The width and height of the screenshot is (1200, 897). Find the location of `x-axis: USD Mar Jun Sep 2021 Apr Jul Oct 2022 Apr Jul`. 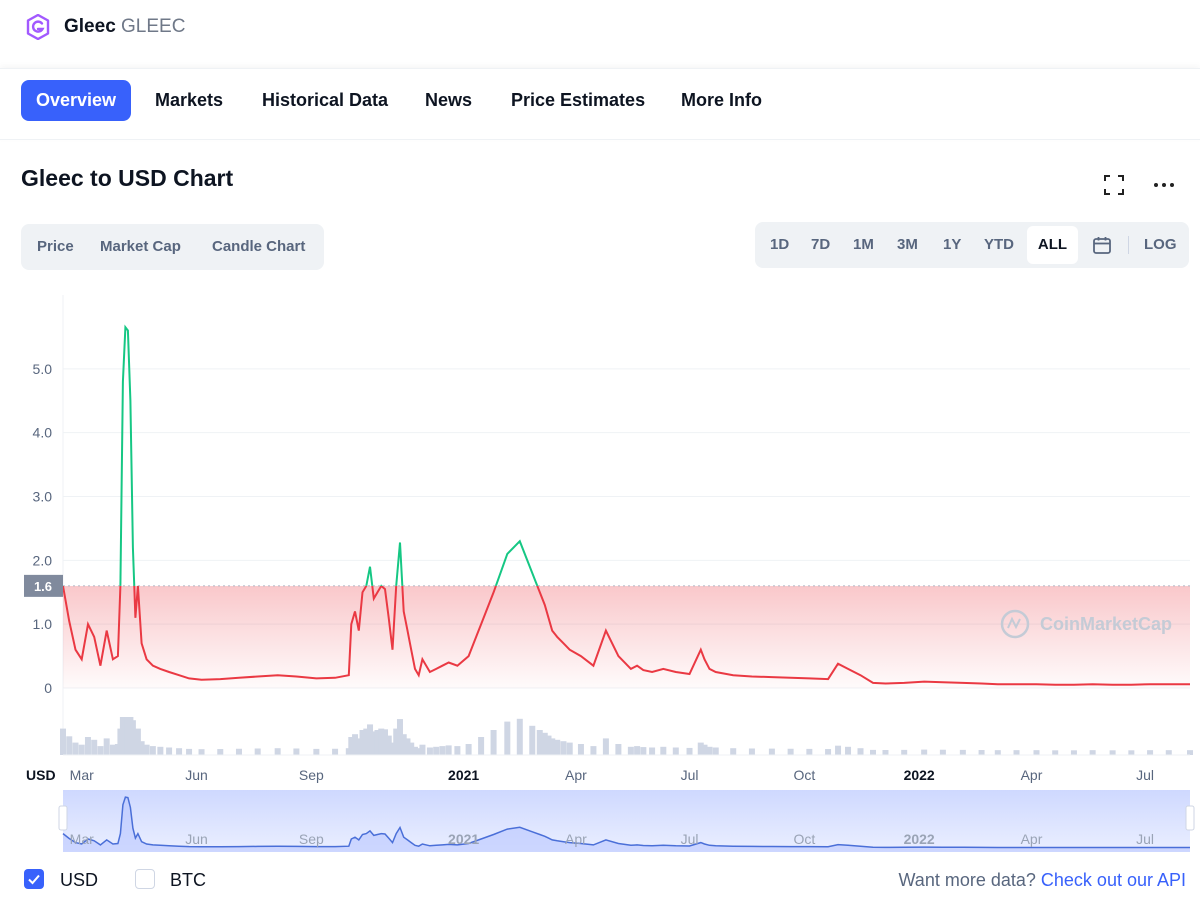

x-axis: USD Mar Jun Sep 2021 Apr Jul Oct 2022 Apr Jul is located at coordinates (590, 775).